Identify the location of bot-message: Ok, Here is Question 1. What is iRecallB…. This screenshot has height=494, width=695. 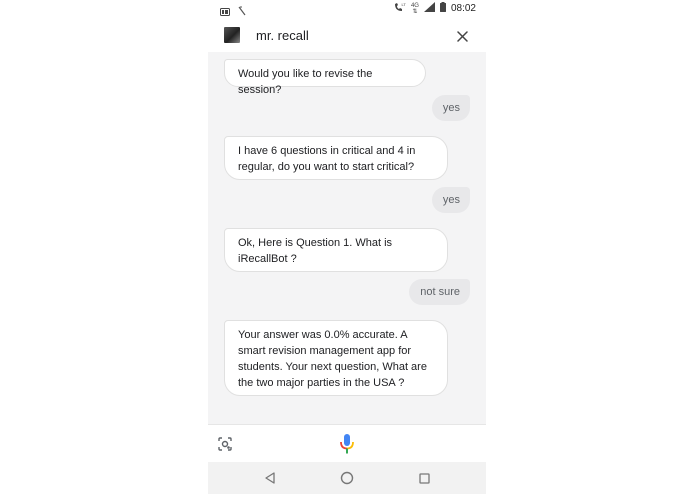
(336, 250).